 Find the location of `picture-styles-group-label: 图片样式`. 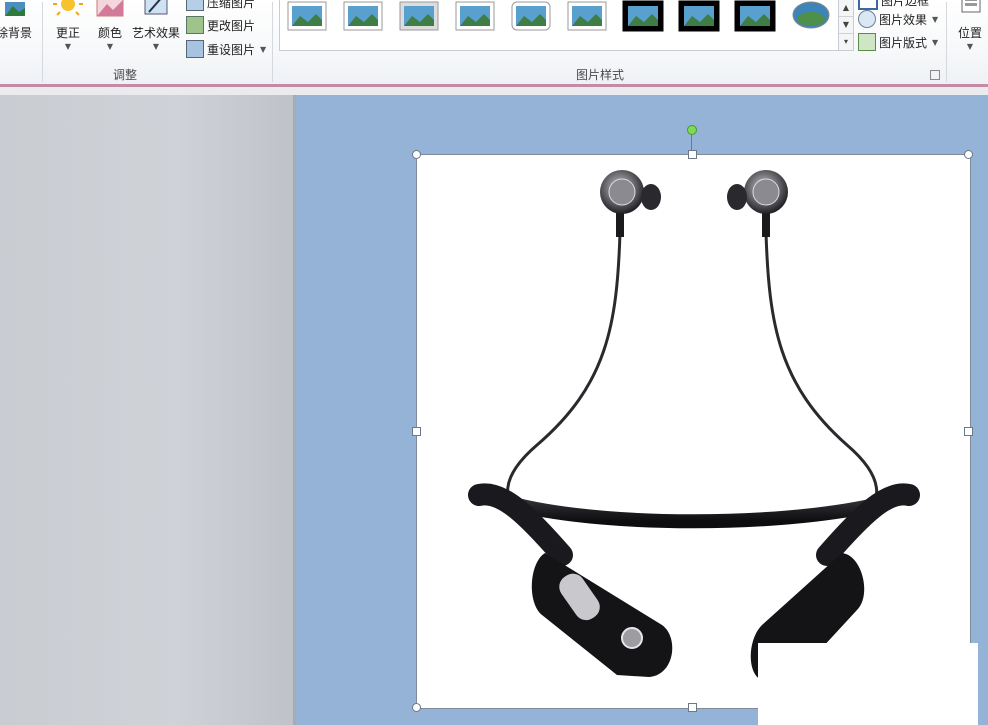

picture-styles-group-label: 图片样式 is located at coordinates (599, 75).